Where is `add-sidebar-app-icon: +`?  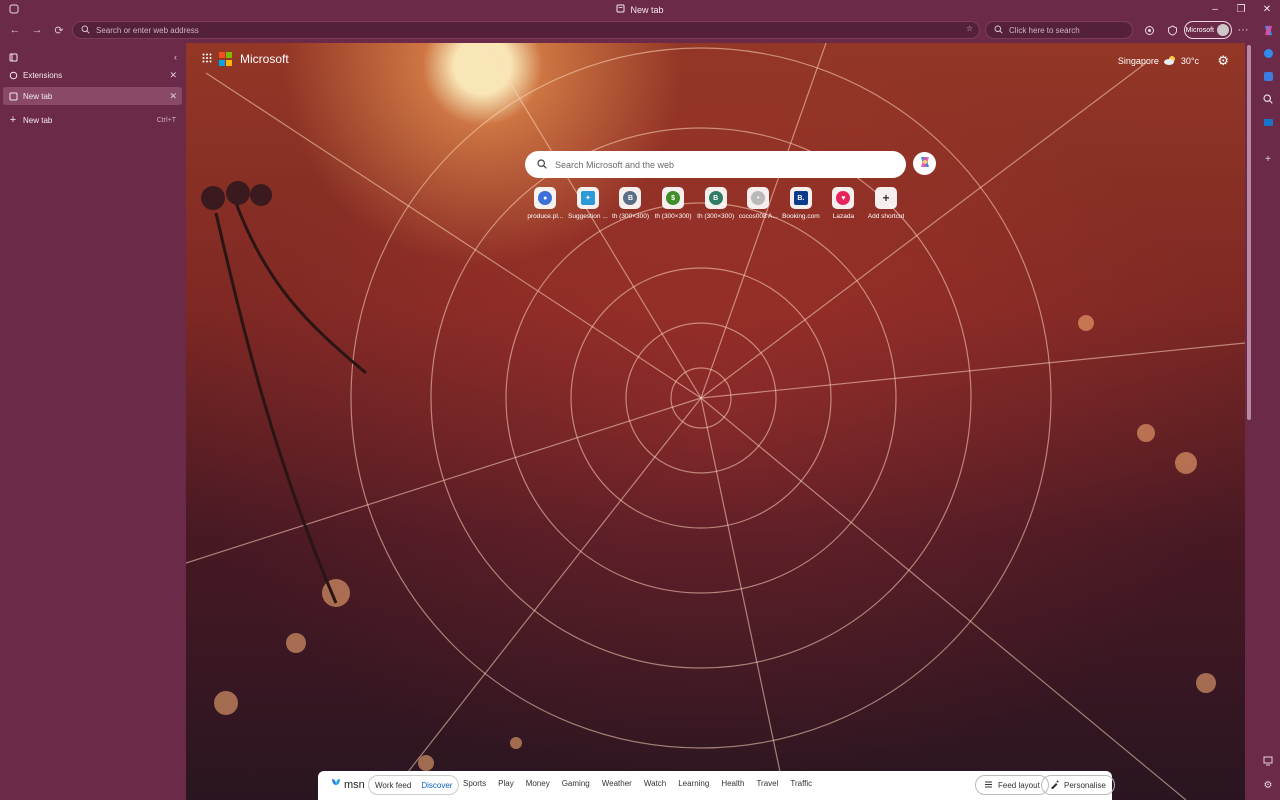
add-sidebar-app-icon: + is located at coordinates (1268, 159).